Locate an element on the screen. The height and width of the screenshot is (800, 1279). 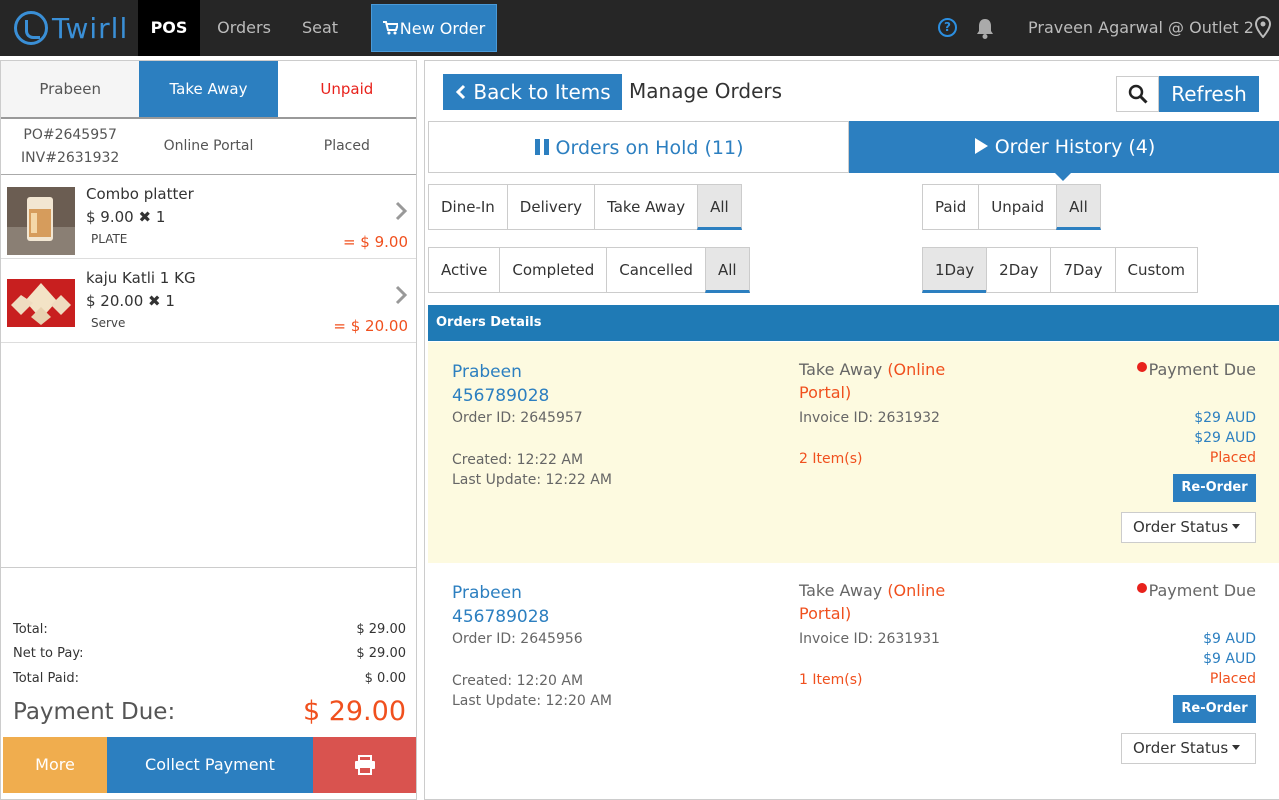
tab-orders-on-hold: Orders on Hold (11) is located at coordinates (638, 147).